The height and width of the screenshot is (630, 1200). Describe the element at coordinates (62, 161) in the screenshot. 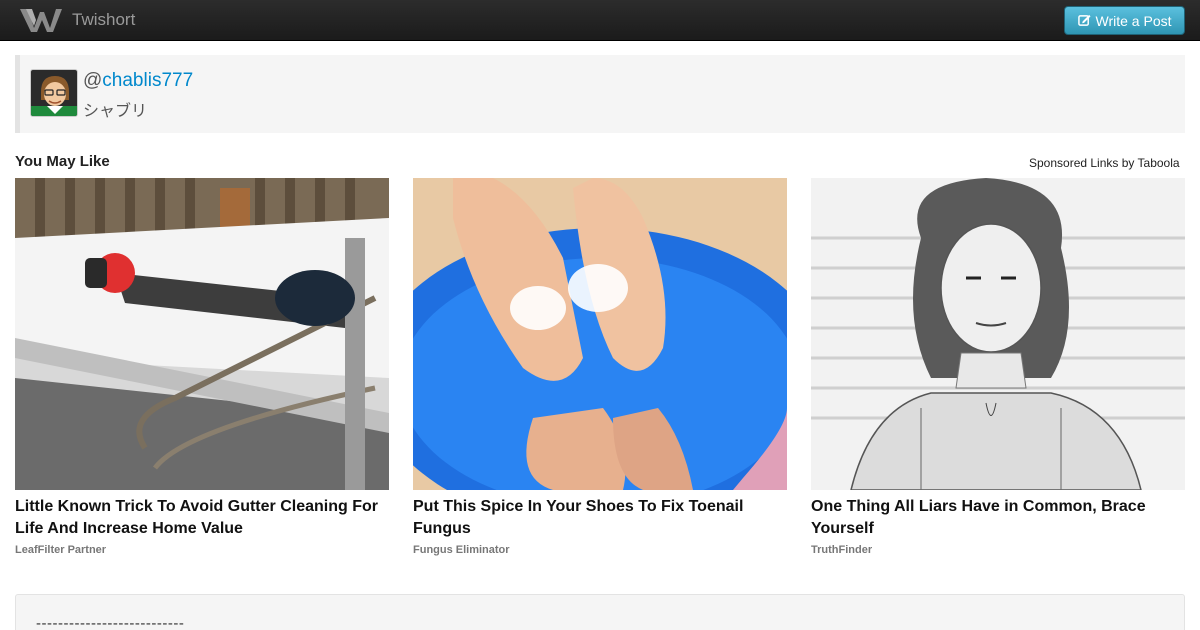

I see `recommendations-title: You May Like` at that location.